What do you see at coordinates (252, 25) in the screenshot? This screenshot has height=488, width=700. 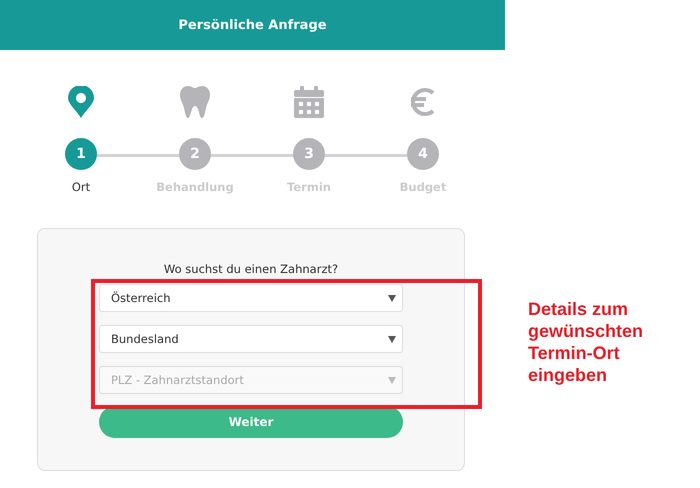 I see `page-header: Persönliche Anfrage` at bounding box center [252, 25].